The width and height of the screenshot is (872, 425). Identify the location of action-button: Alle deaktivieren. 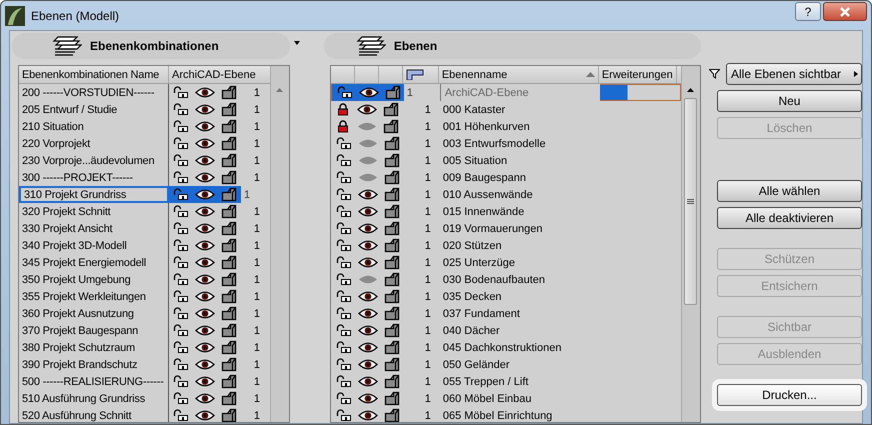
(789, 218).